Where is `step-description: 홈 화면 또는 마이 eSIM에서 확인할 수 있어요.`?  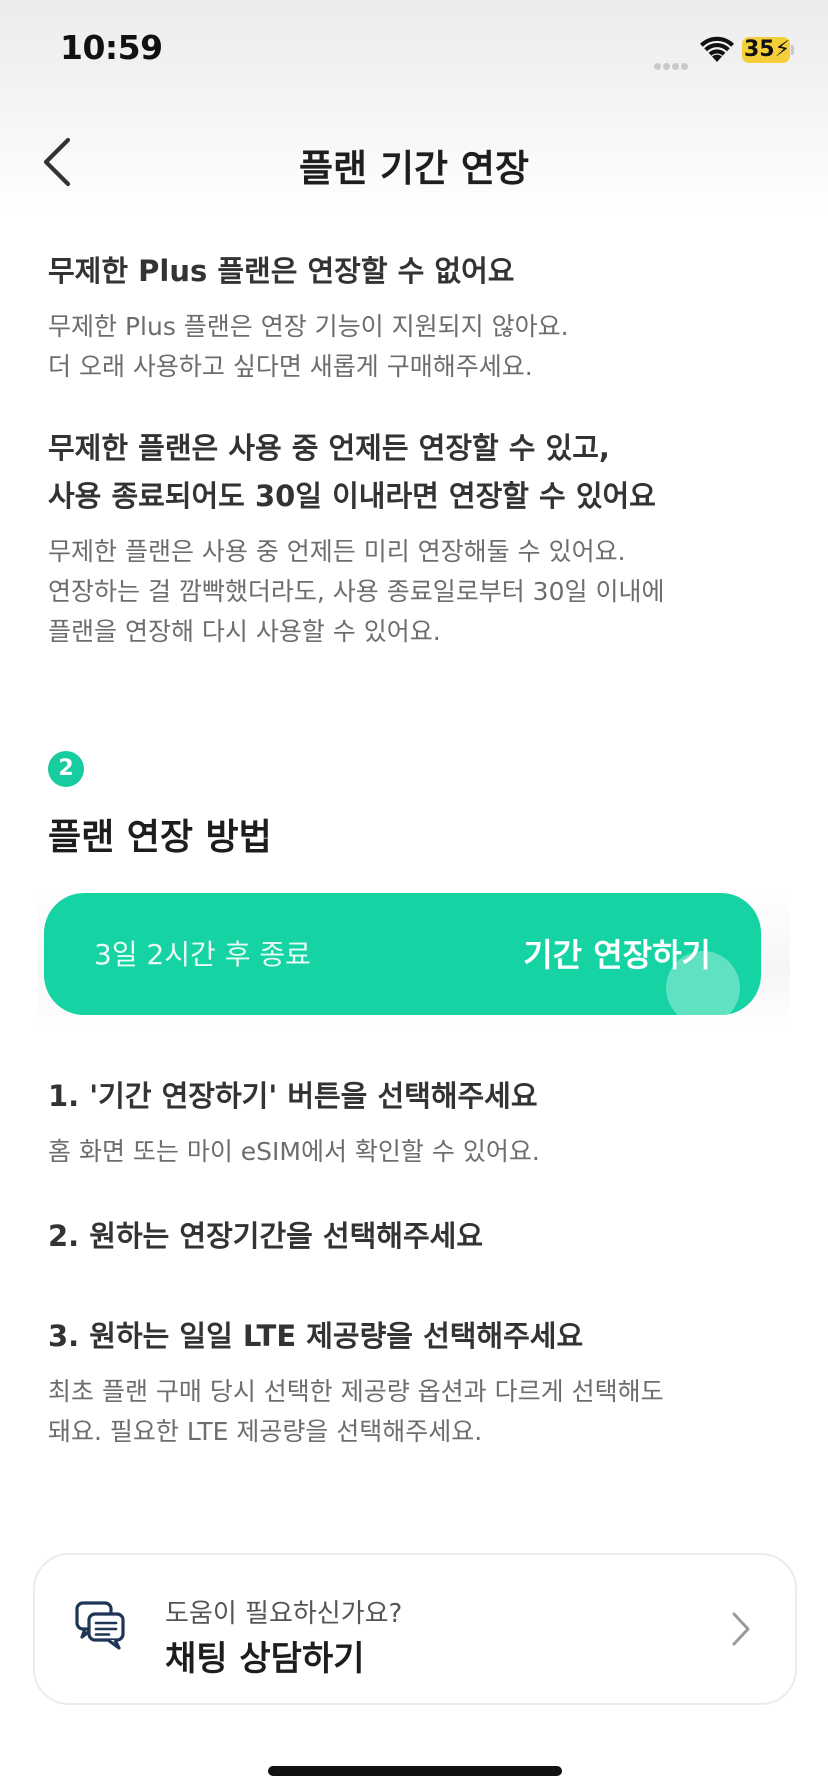 step-description: 홈 화면 또는 마이 eSIM에서 확인할 수 있어요. is located at coordinates (294, 1151).